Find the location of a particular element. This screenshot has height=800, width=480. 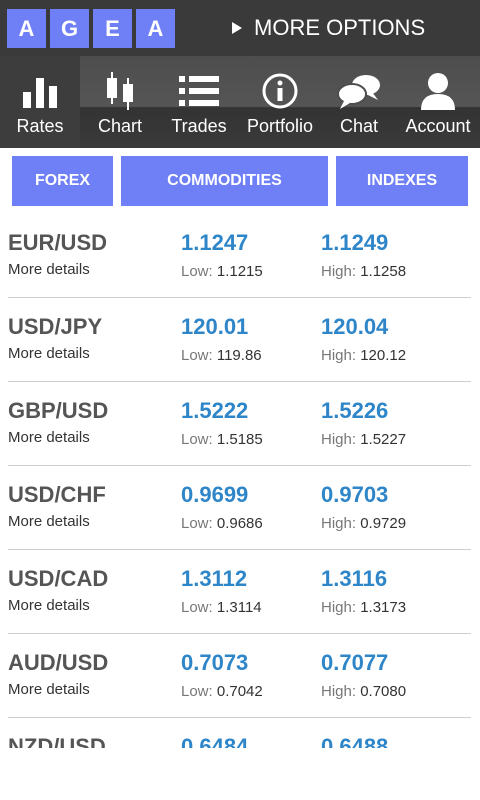

info-icon is located at coordinates (280, 91).